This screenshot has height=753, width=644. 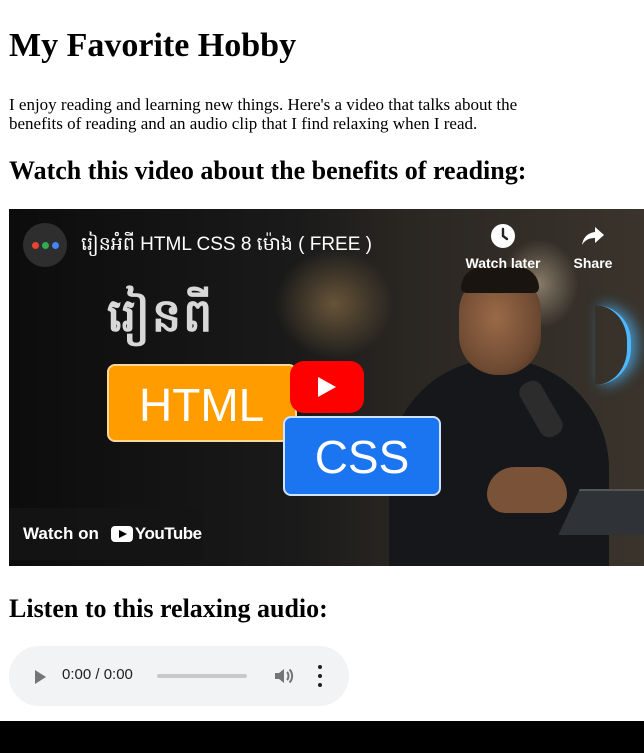 What do you see at coordinates (503, 263) in the screenshot?
I see `watch-later-label: Watch later` at bounding box center [503, 263].